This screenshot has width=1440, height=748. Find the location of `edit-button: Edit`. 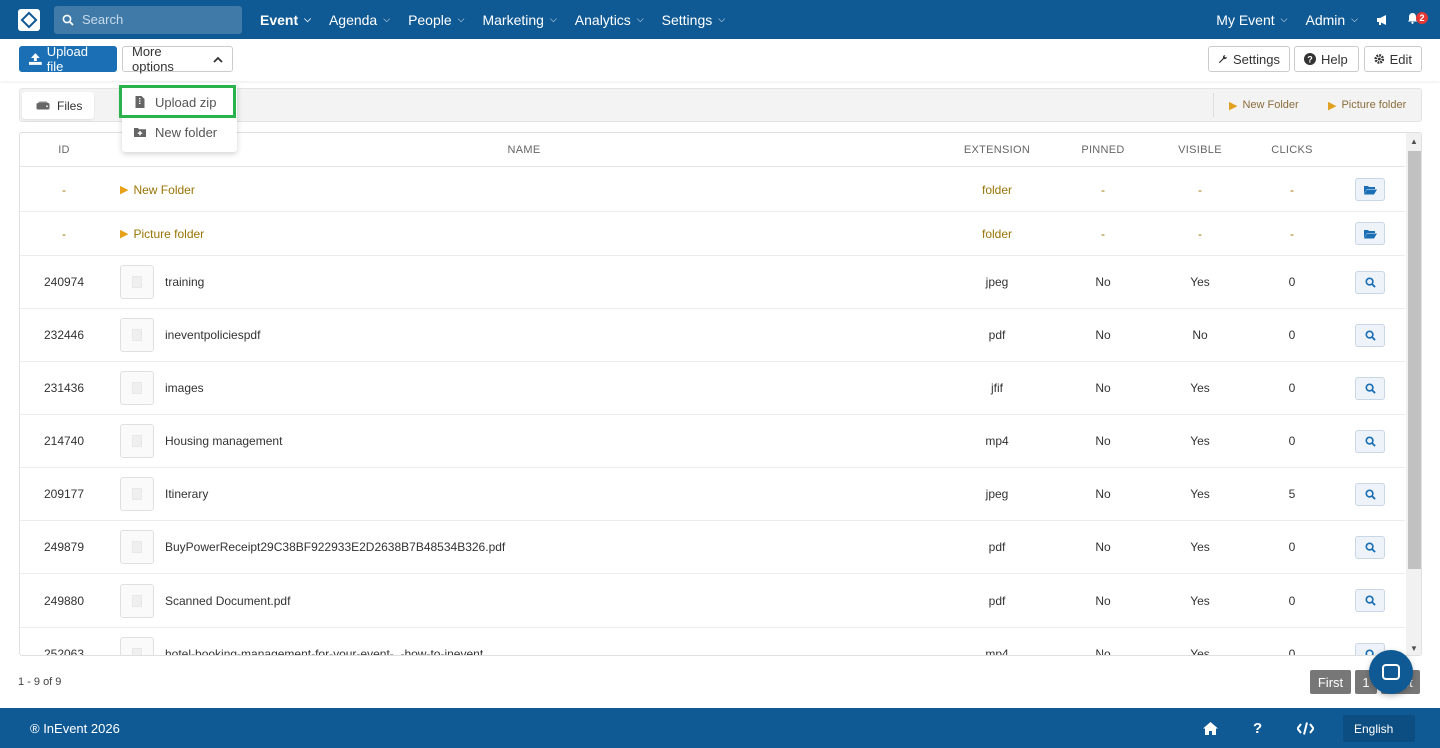

edit-button: Edit is located at coordinates (1393, 59).